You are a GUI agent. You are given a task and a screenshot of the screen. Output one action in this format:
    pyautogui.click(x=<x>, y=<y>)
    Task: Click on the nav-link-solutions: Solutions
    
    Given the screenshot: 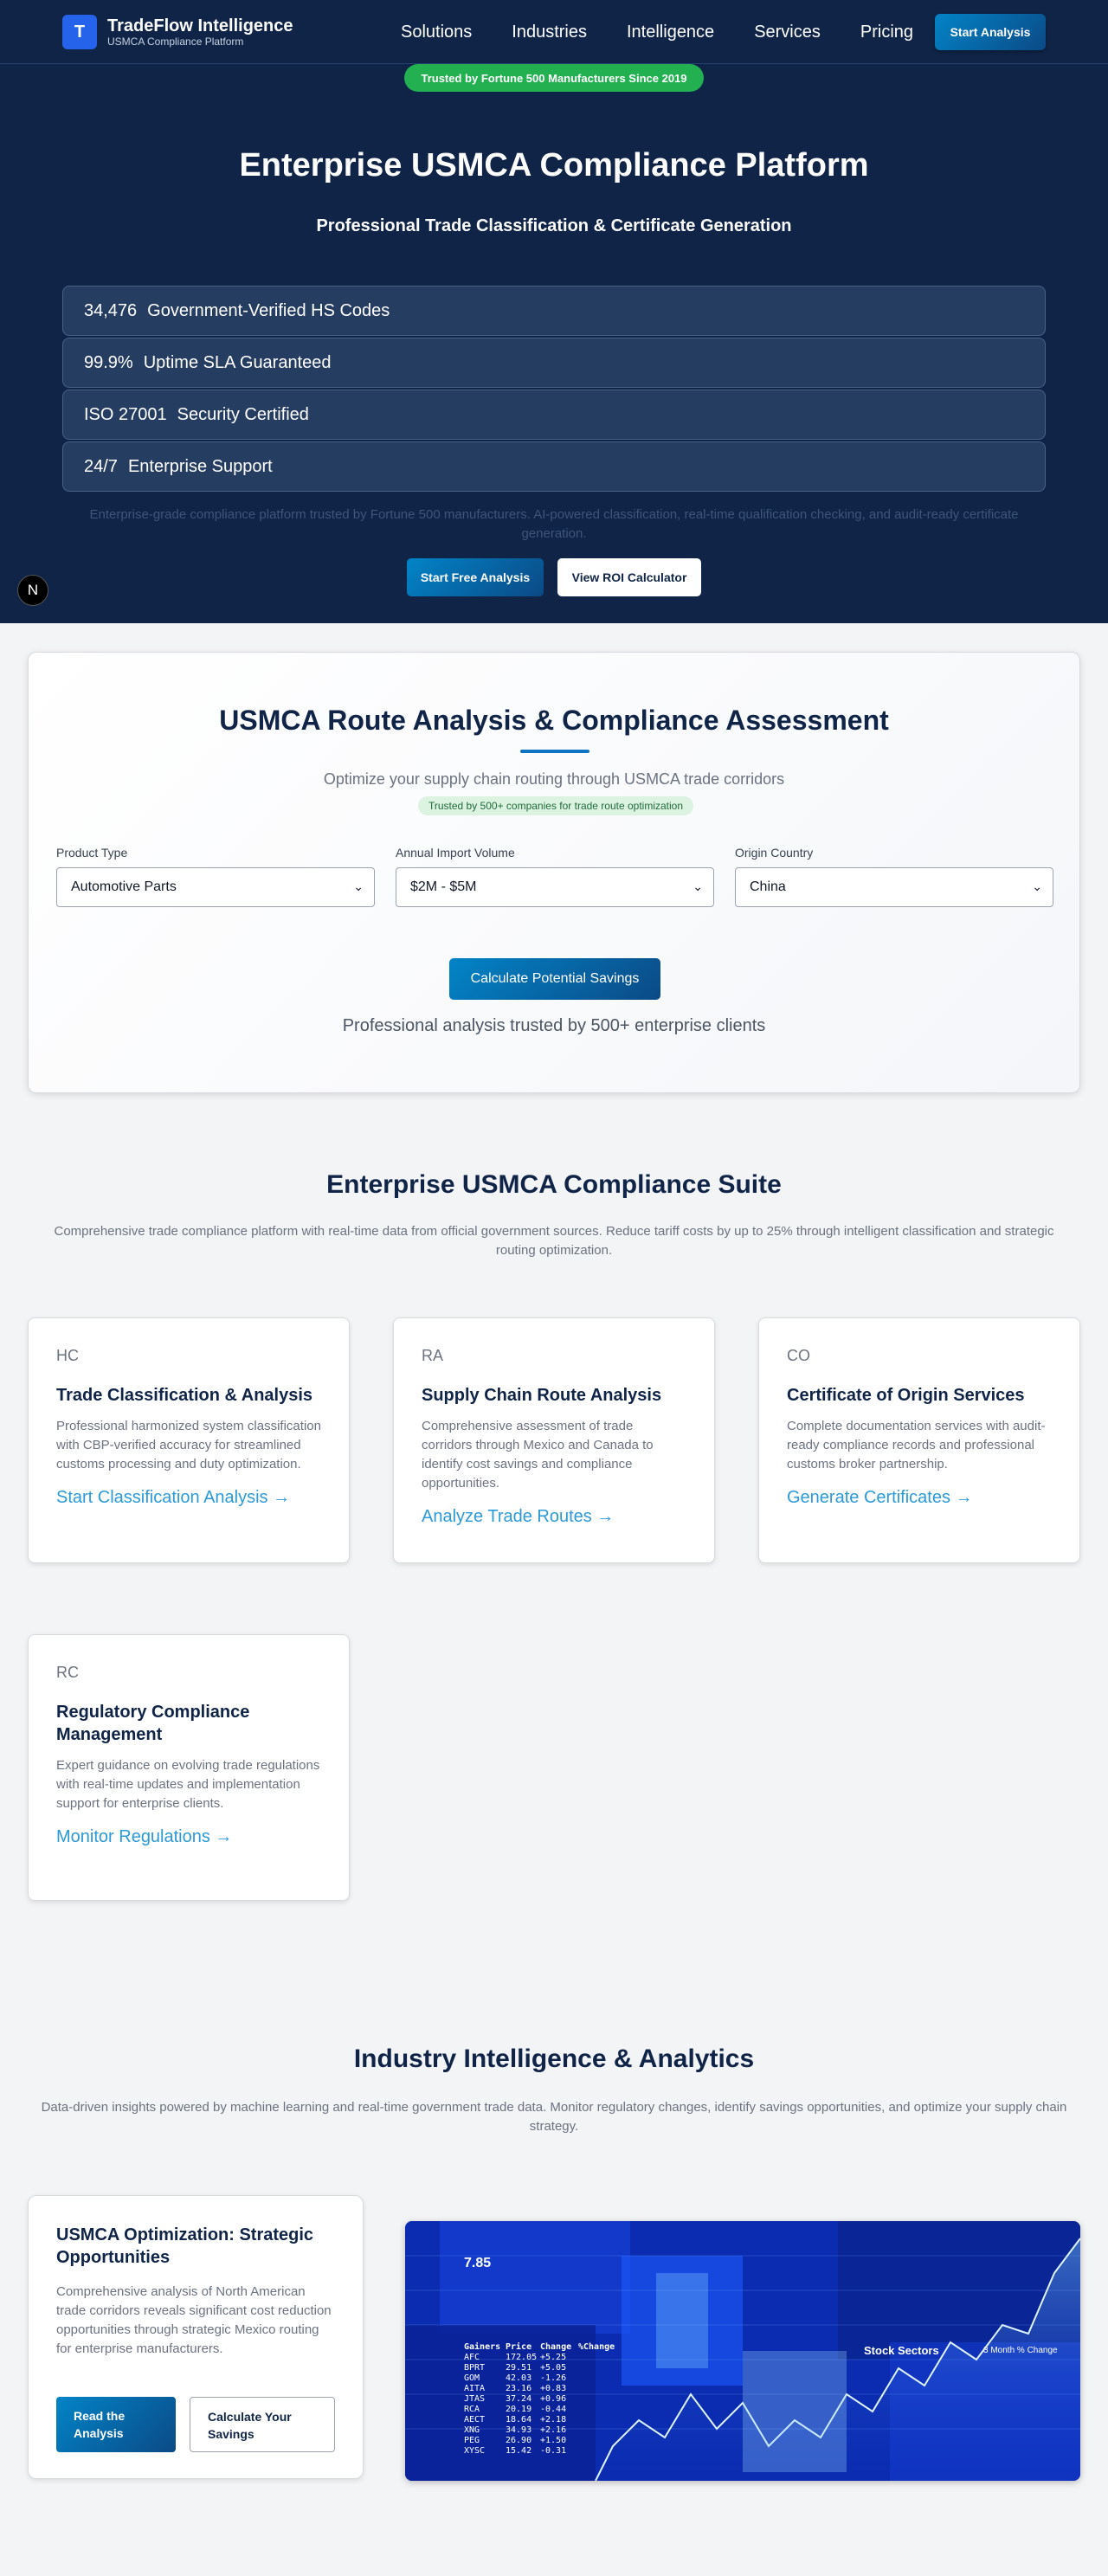 What is the action you would take?
    pyautogui.click(x=436, y=32)
    